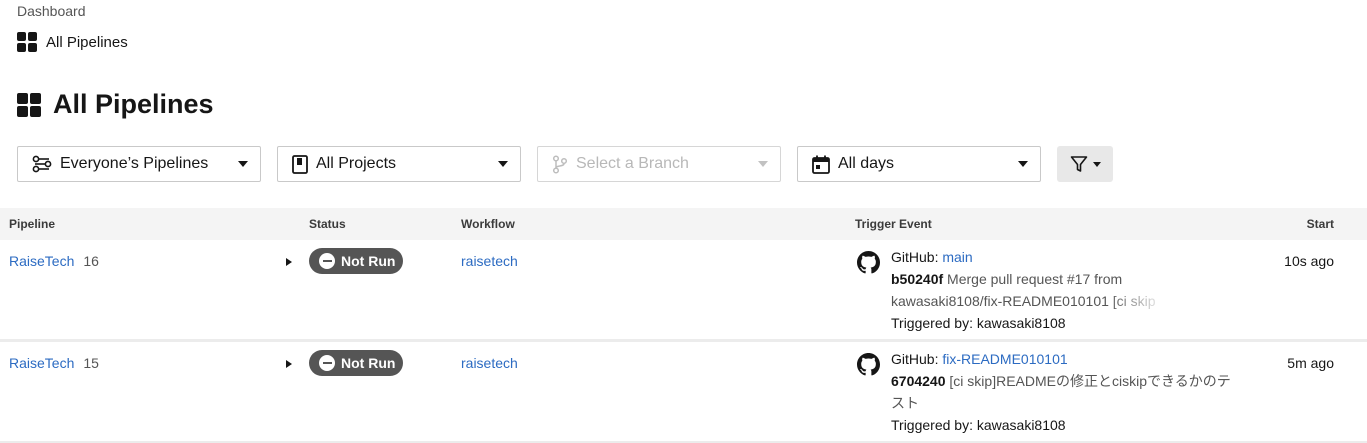 The width and height of the screenshot is (1367, 443). What do you see at coordinates (51, 11) in the screenshot?
I see `breadcrumb-dashboard: Dashboard` at bounding box center [51, 11].